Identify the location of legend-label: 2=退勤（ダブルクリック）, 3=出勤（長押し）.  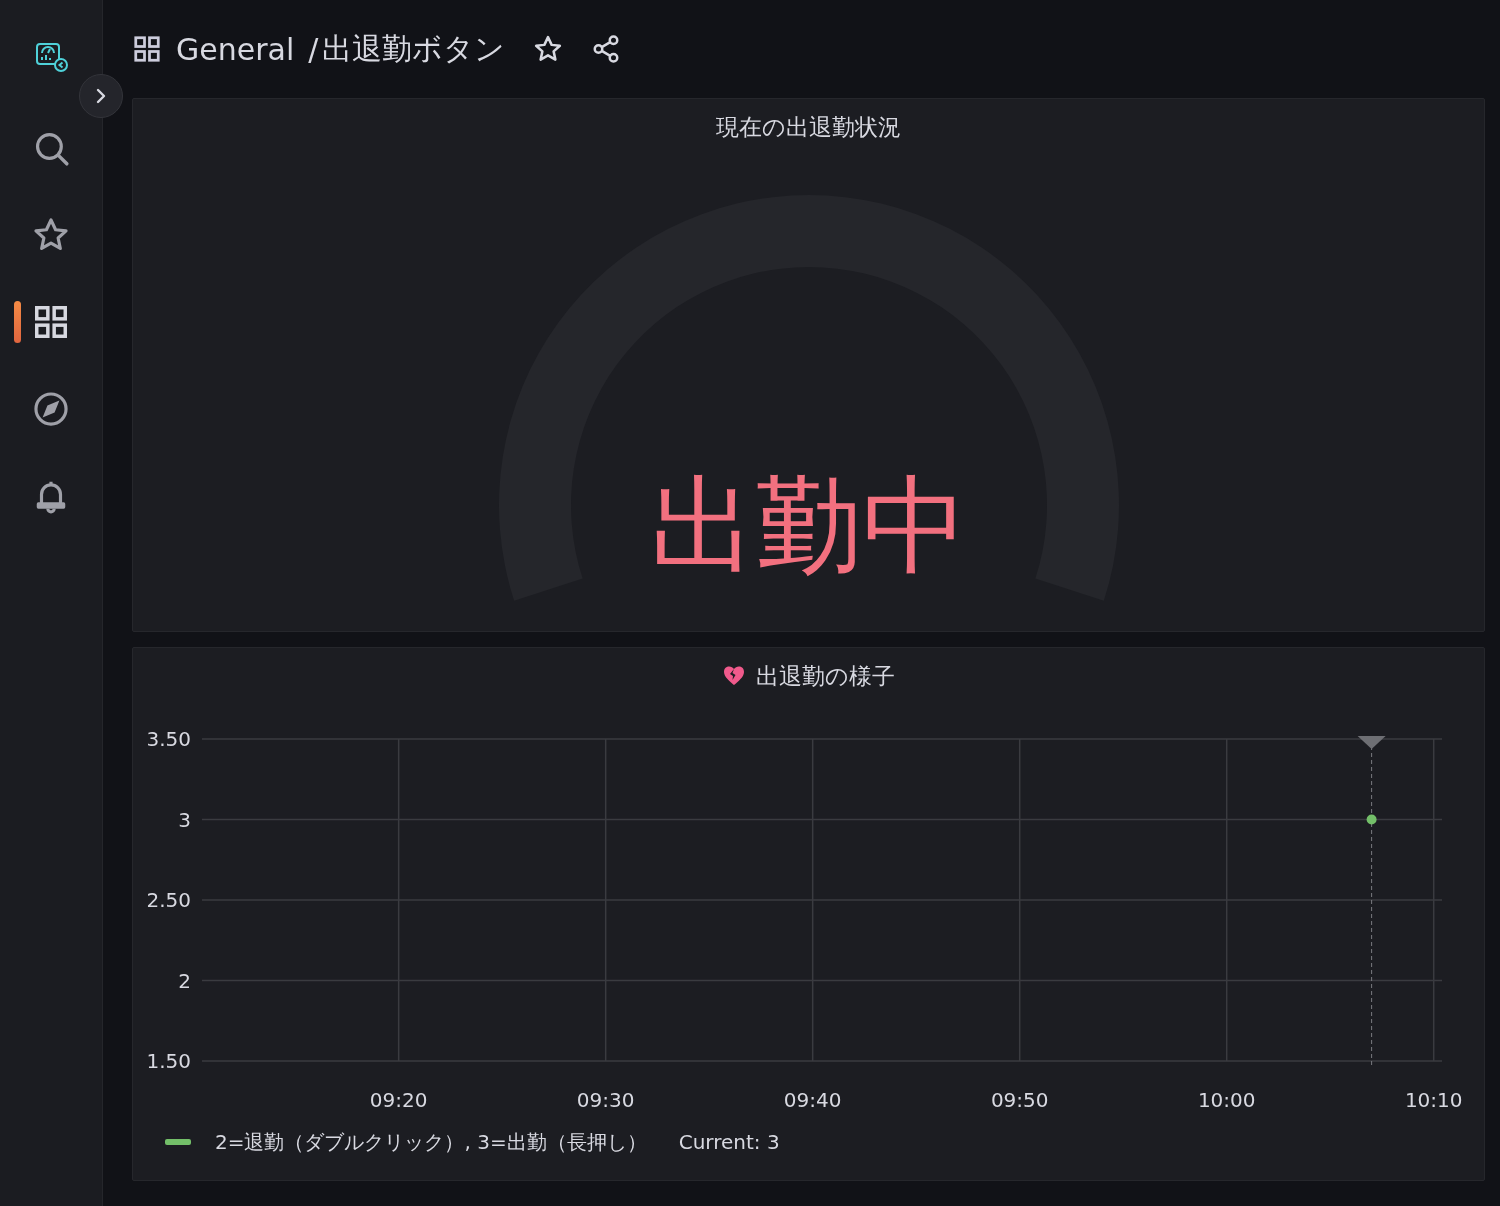
(431, 1142).